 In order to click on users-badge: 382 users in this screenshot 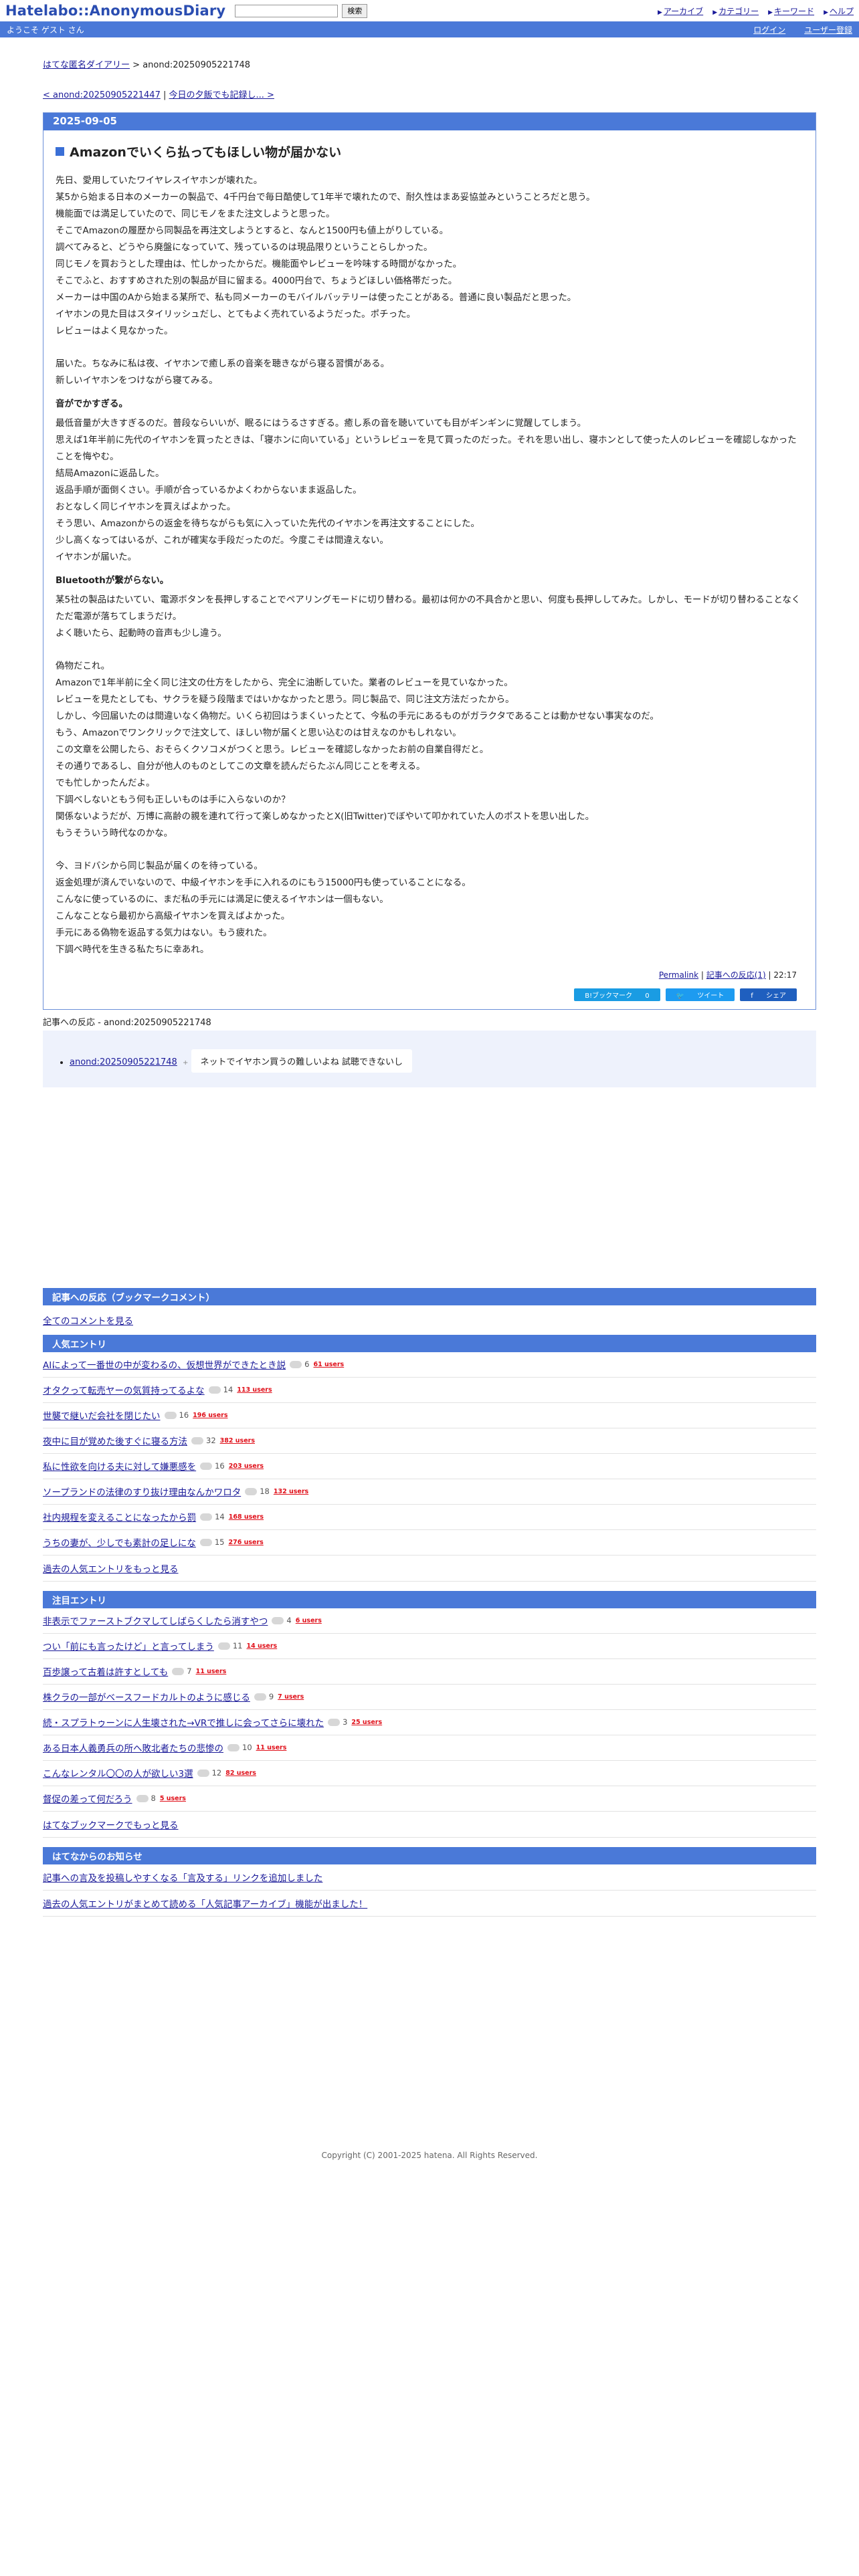, I will do `click(237, 1440)`.